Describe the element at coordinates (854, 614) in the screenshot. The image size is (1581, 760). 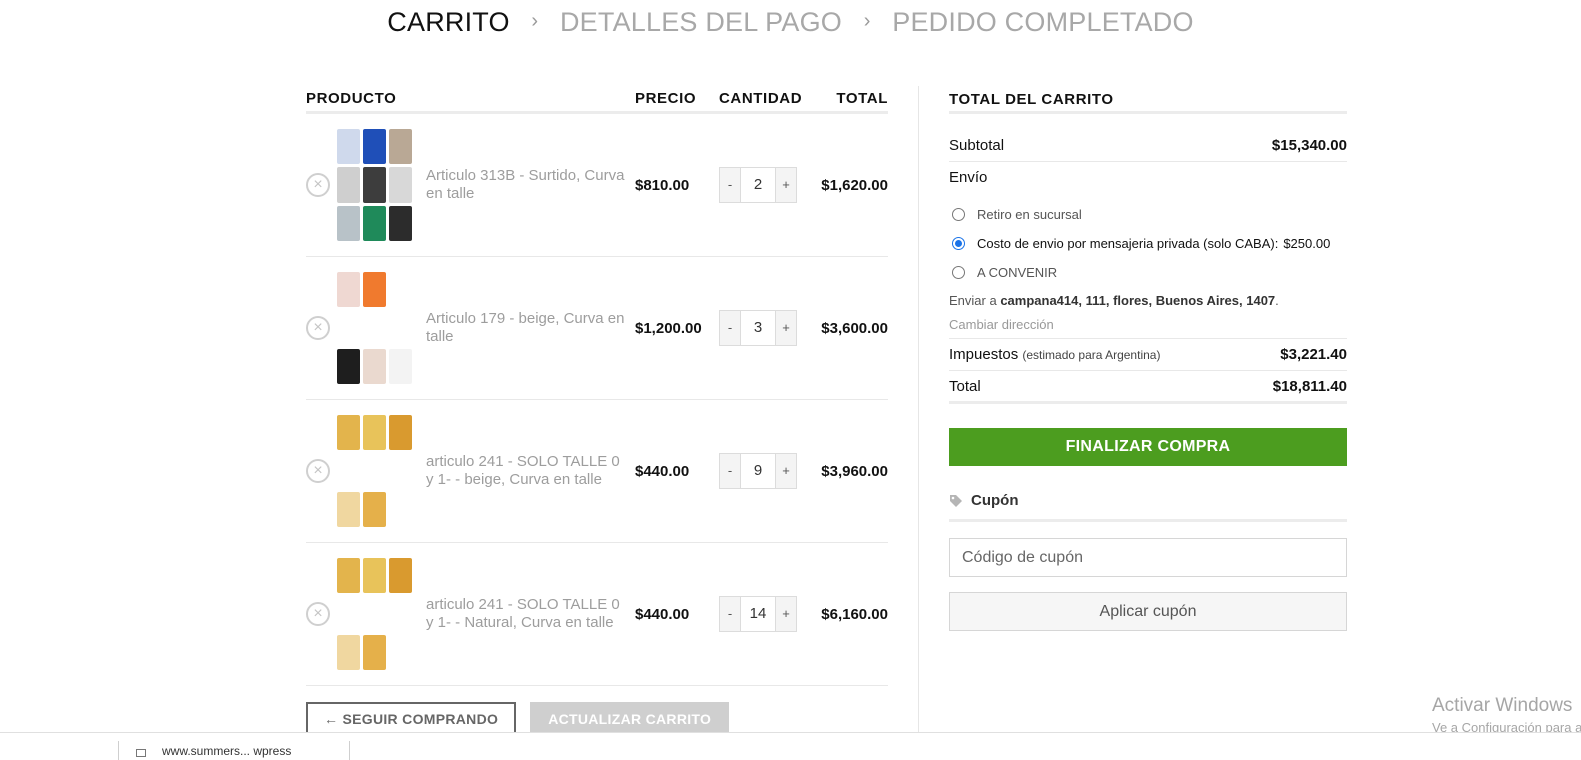
I see `row-total: $6,160.00` at that location.